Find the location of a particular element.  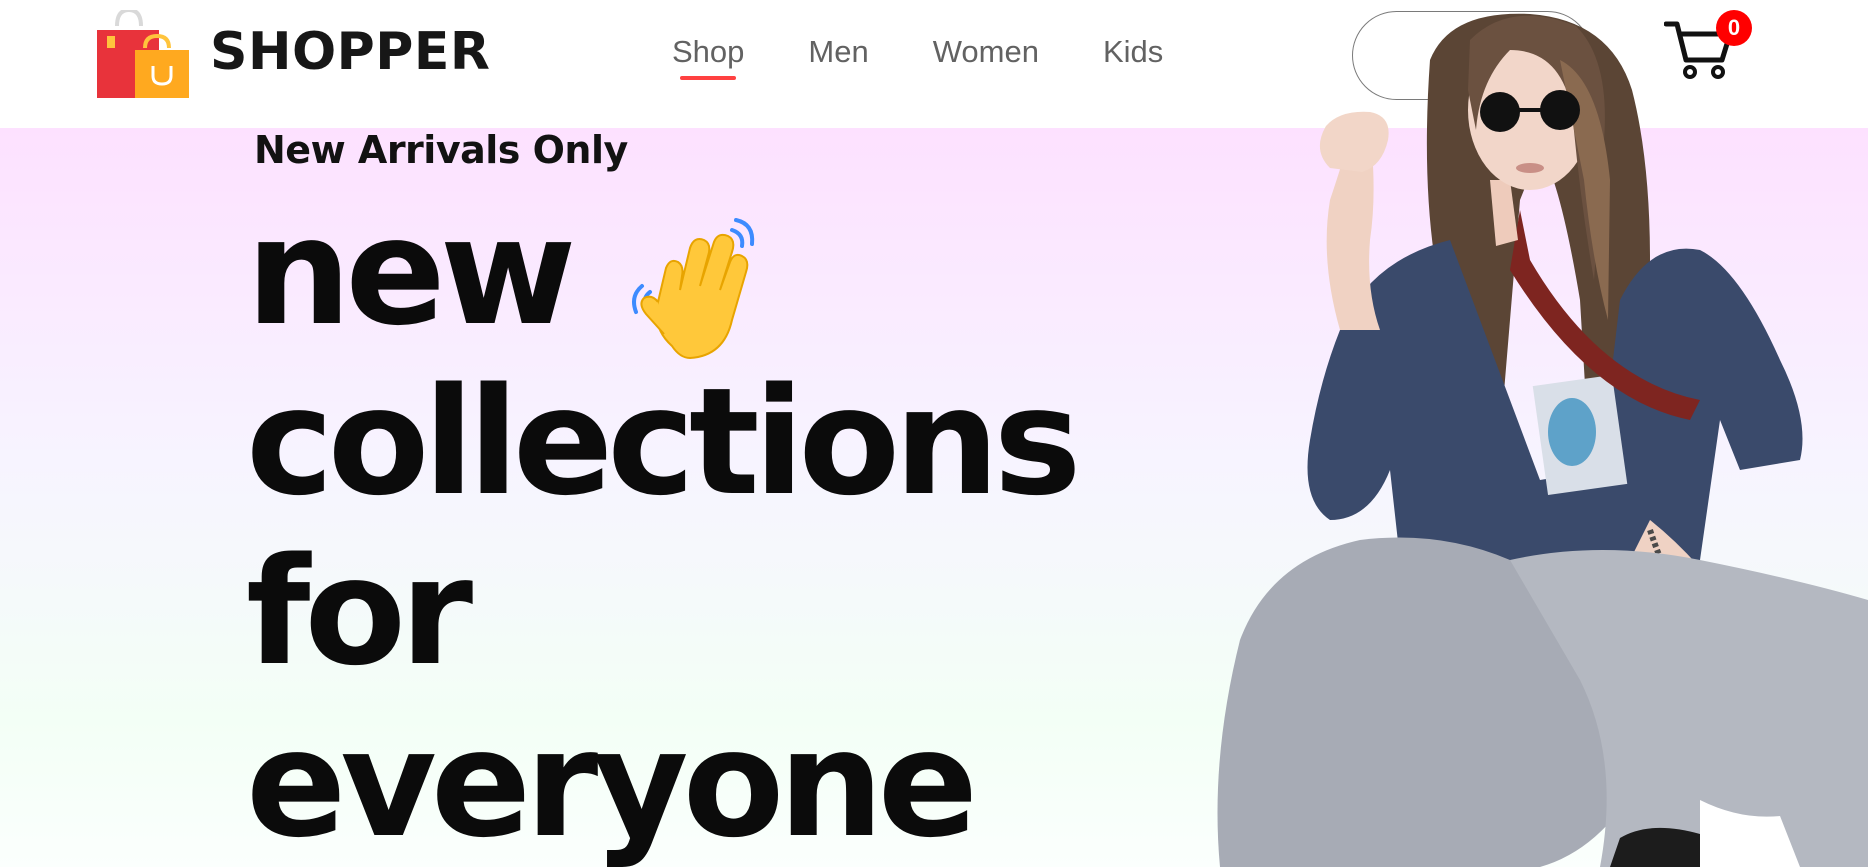

shopping-bag-icon is located at coordinates (143, 54).